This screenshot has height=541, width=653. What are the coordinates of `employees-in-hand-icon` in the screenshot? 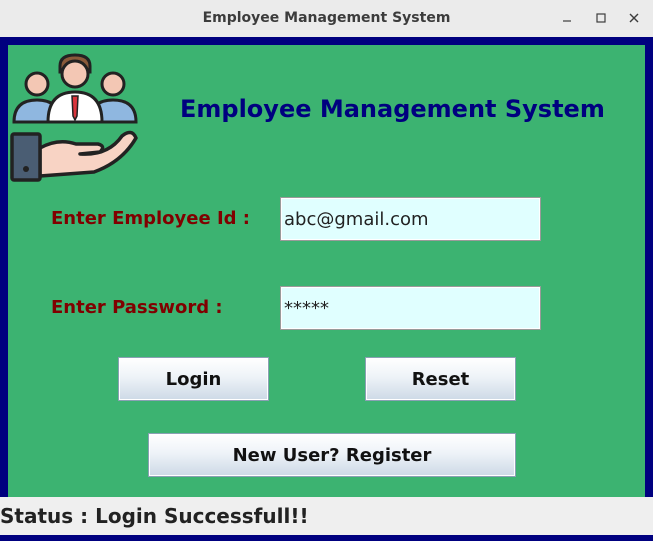 It's located at (75, 117).